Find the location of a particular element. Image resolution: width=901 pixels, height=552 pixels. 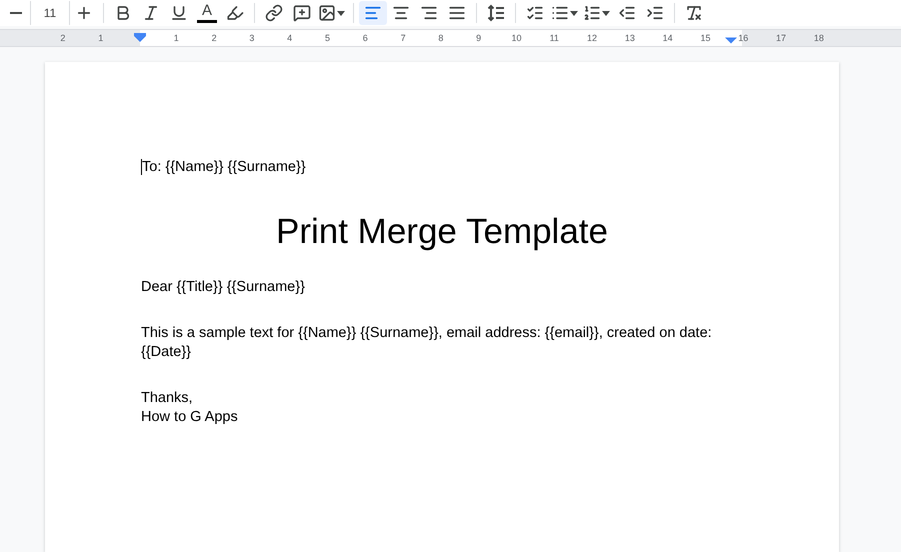

align-center-icon is located at coordinates (401, 13).